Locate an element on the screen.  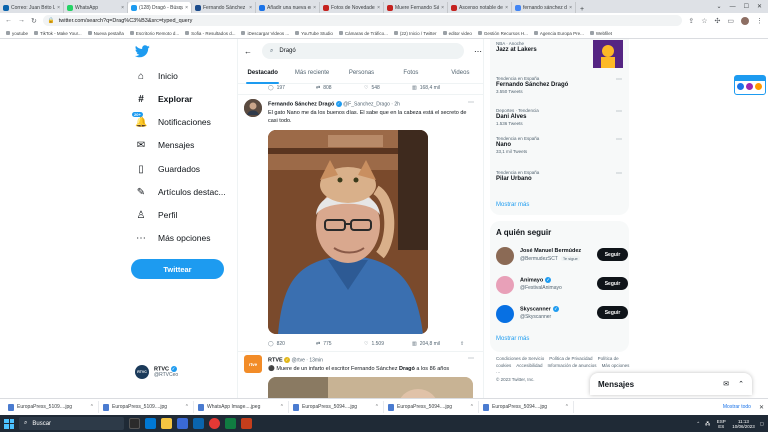
forward-icon: → is located at coordinates (21, 20).